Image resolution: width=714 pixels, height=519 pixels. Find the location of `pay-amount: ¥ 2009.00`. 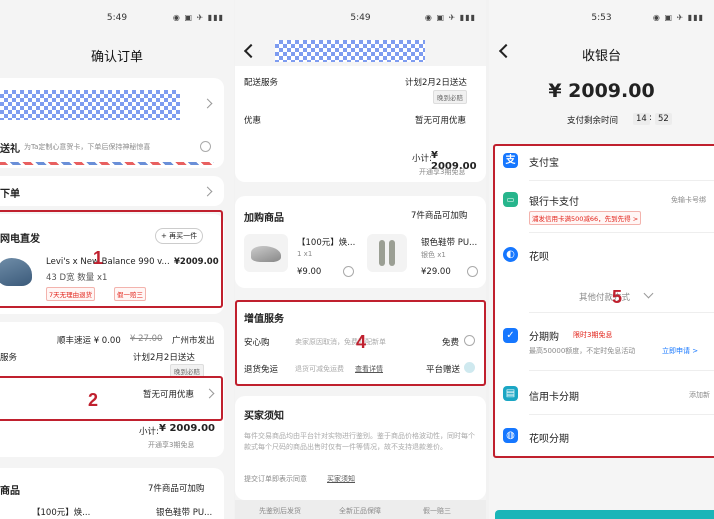

pay-amount: ¥ 2009.00 is located at coordinates (601, 91).